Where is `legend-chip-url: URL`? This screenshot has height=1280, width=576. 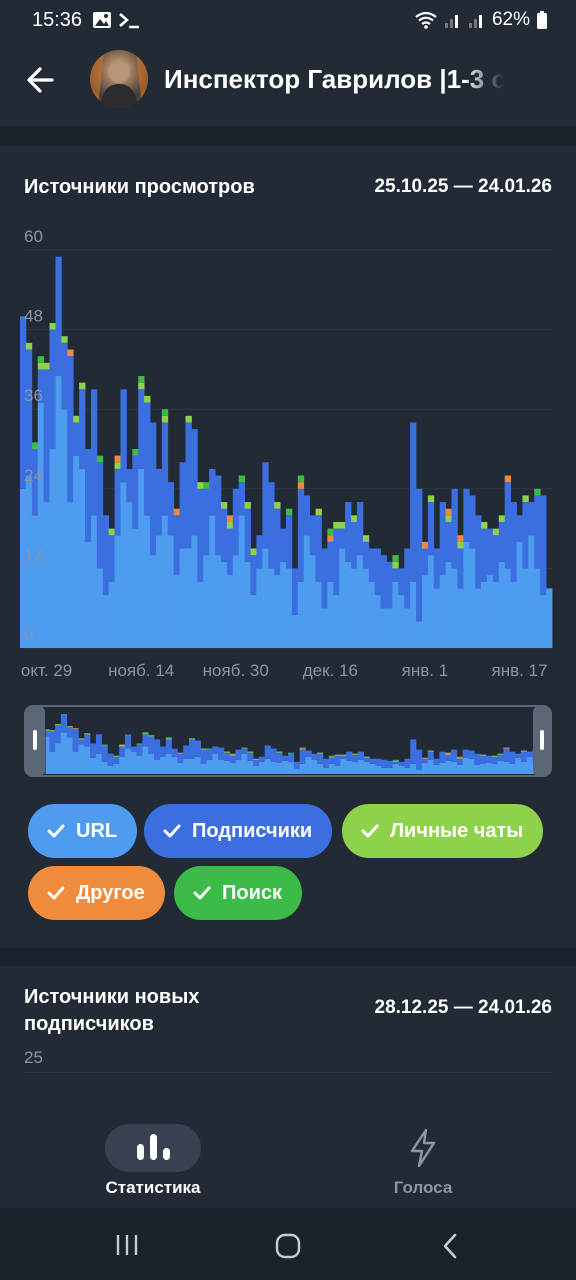 legend-chip-url: URL is located at coordinates (83, 831).